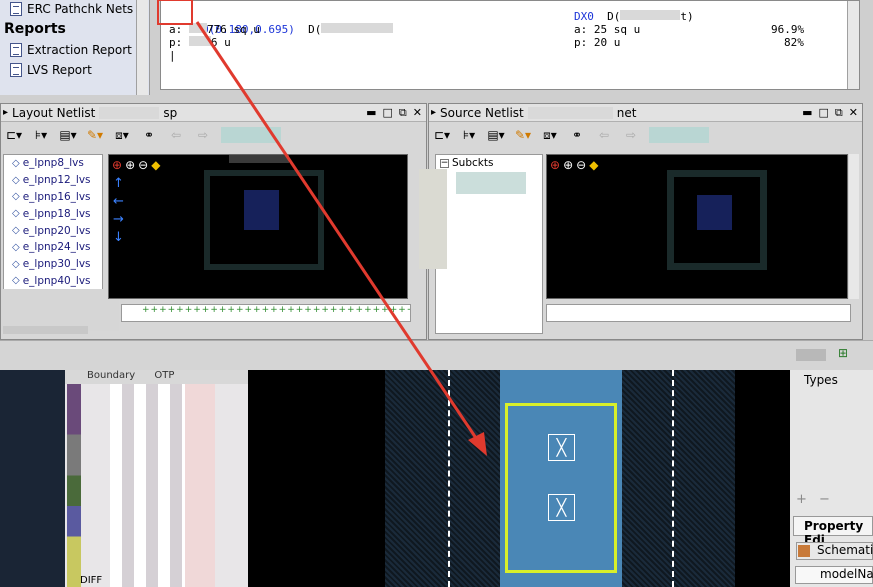 This screenshot has width=873, height=587. What do you see at coordinates (477, 444) in the screenshot?
I see `annotation-arrow-head` at bounding box center [477, 444].